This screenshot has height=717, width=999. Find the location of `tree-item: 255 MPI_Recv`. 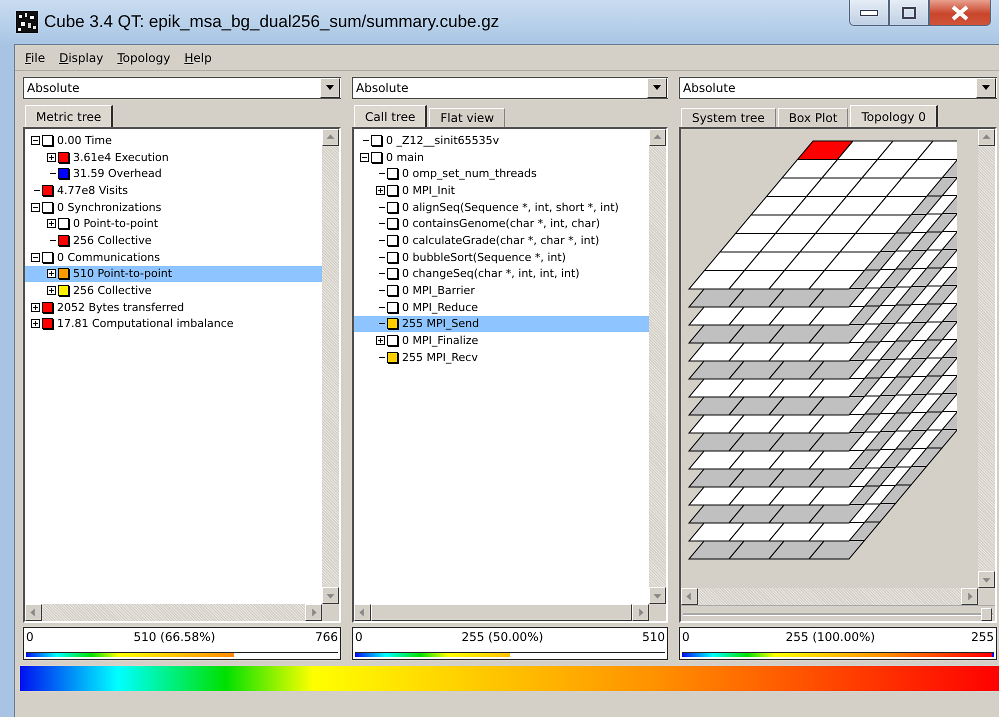

tree-item: 255 MPI_Recv is located at coordinates (501, 357).